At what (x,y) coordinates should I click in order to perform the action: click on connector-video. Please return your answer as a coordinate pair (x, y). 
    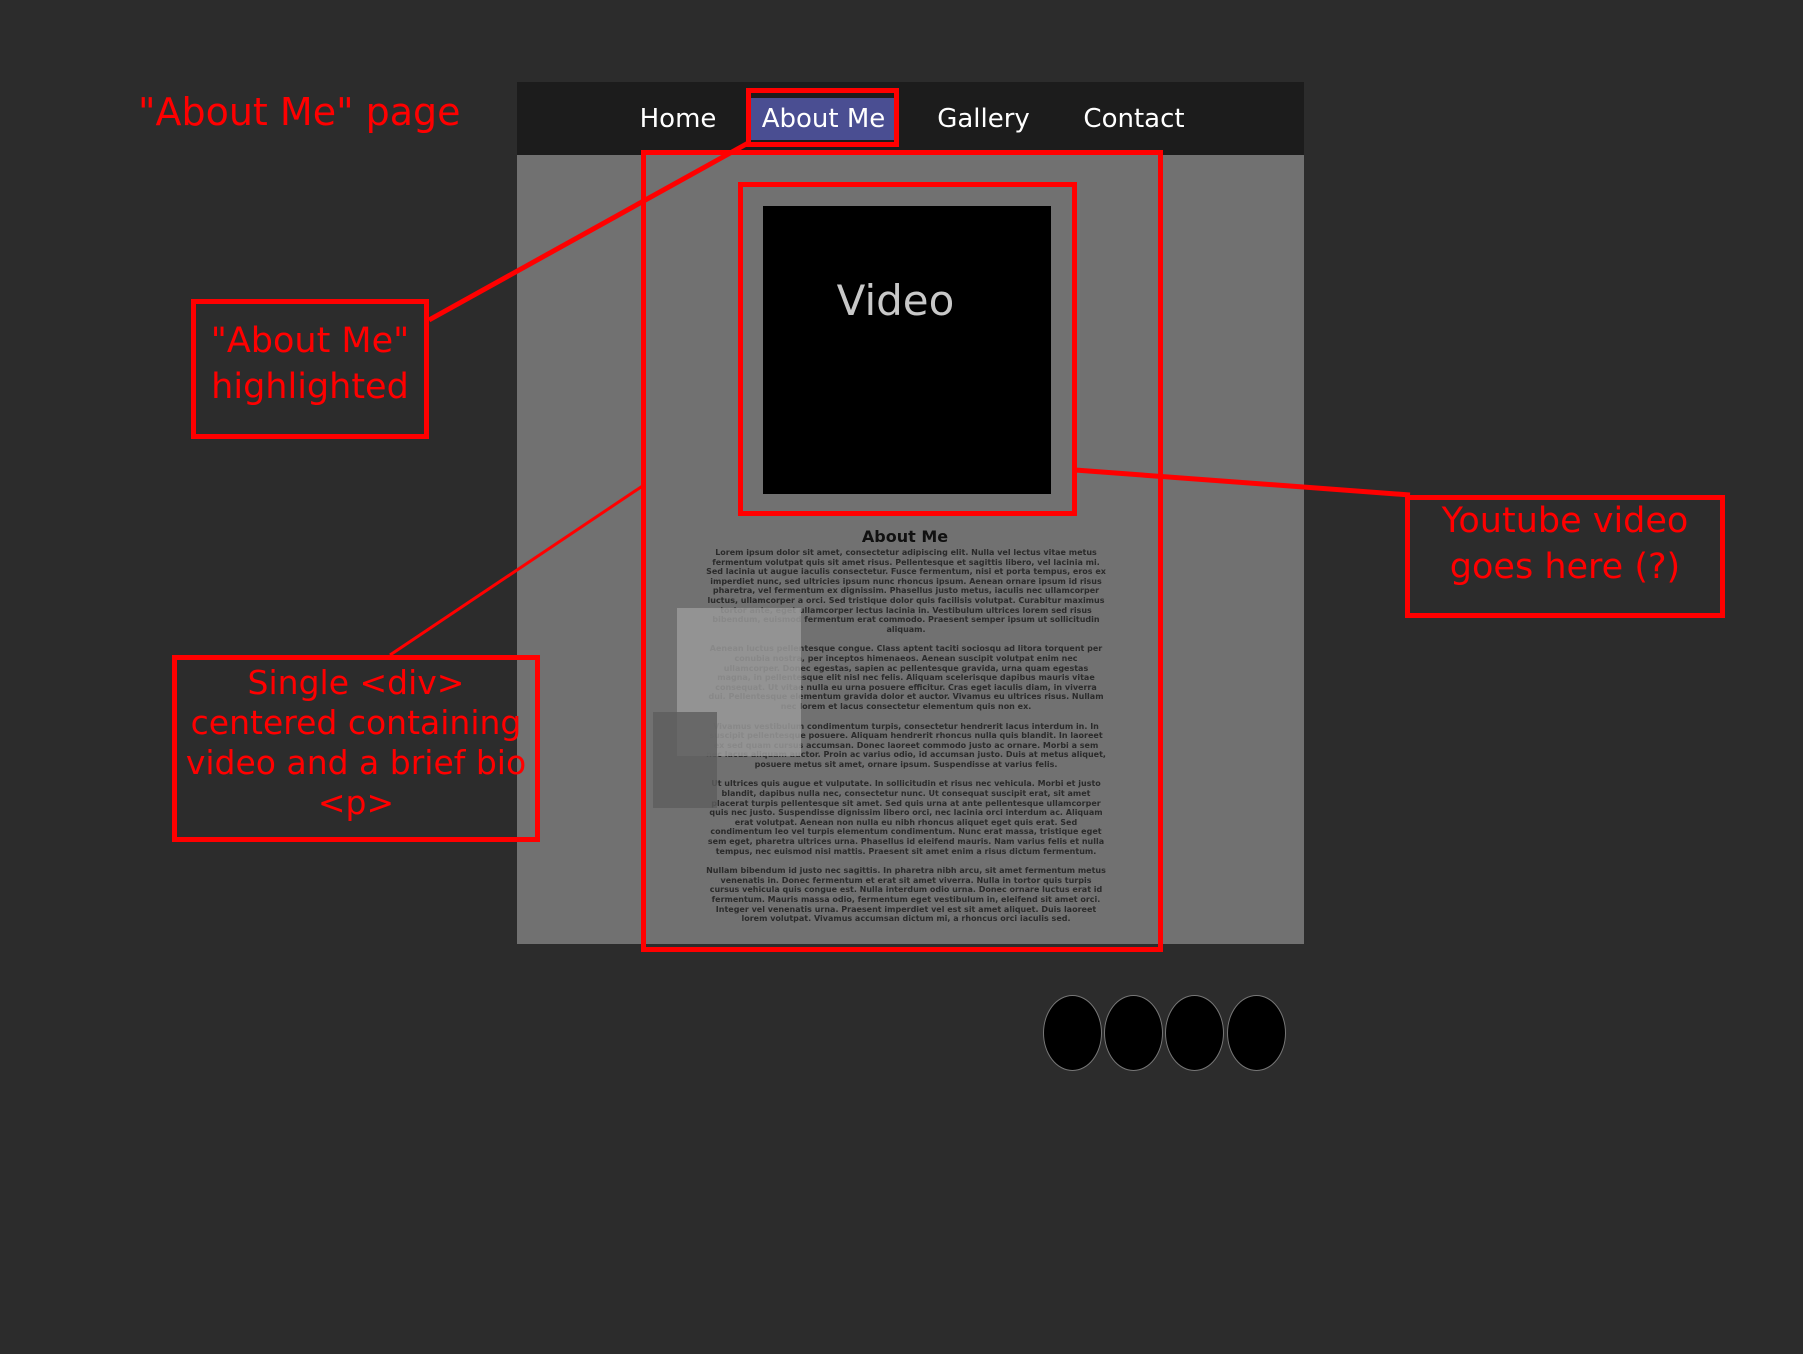
    Looking at the image, I should click on (1242, 482).